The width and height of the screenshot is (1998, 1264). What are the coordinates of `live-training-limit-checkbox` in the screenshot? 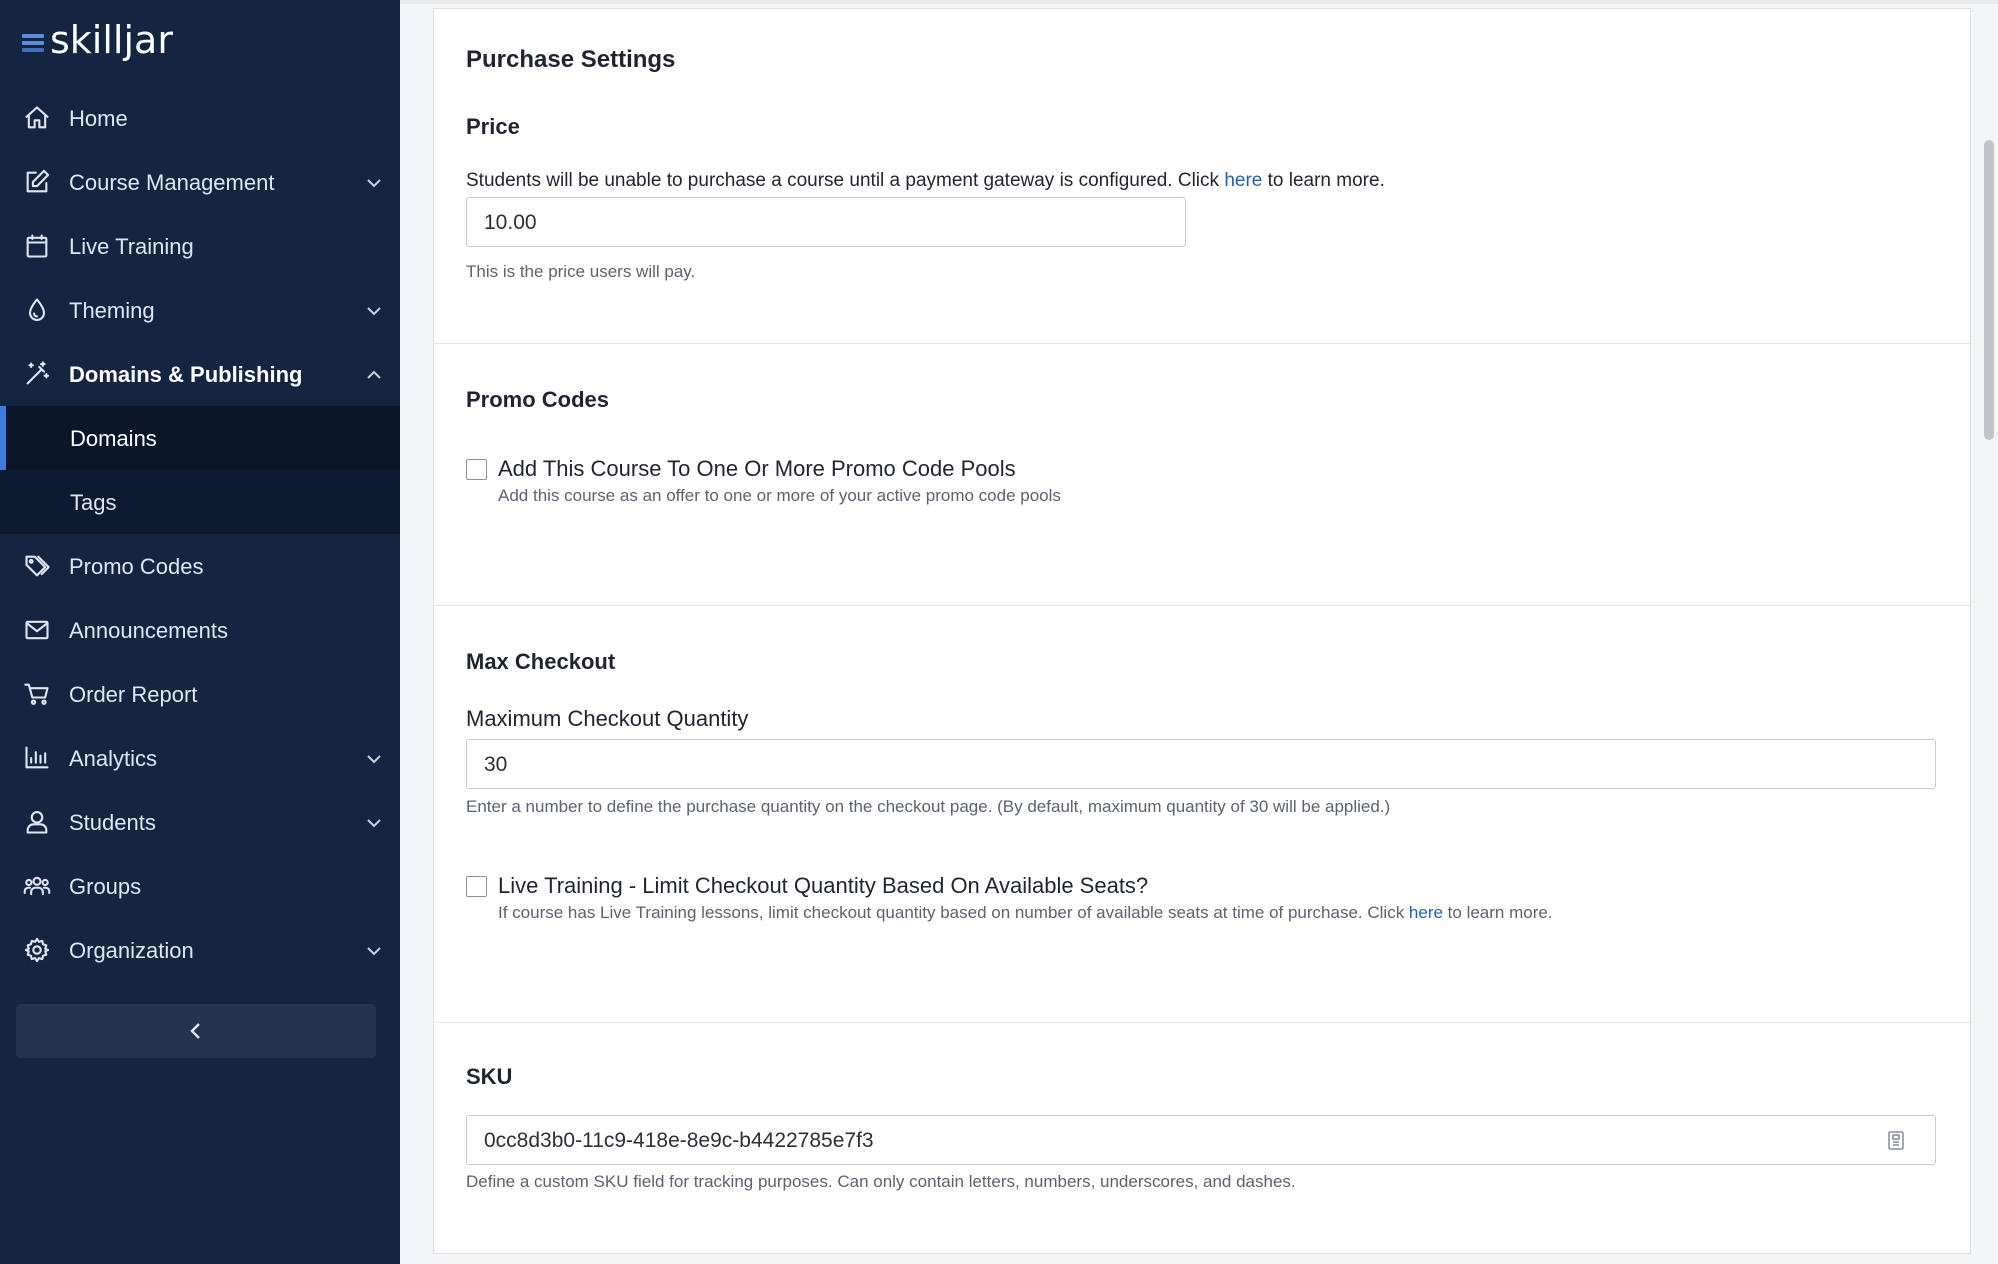 It's located at (476, 886).